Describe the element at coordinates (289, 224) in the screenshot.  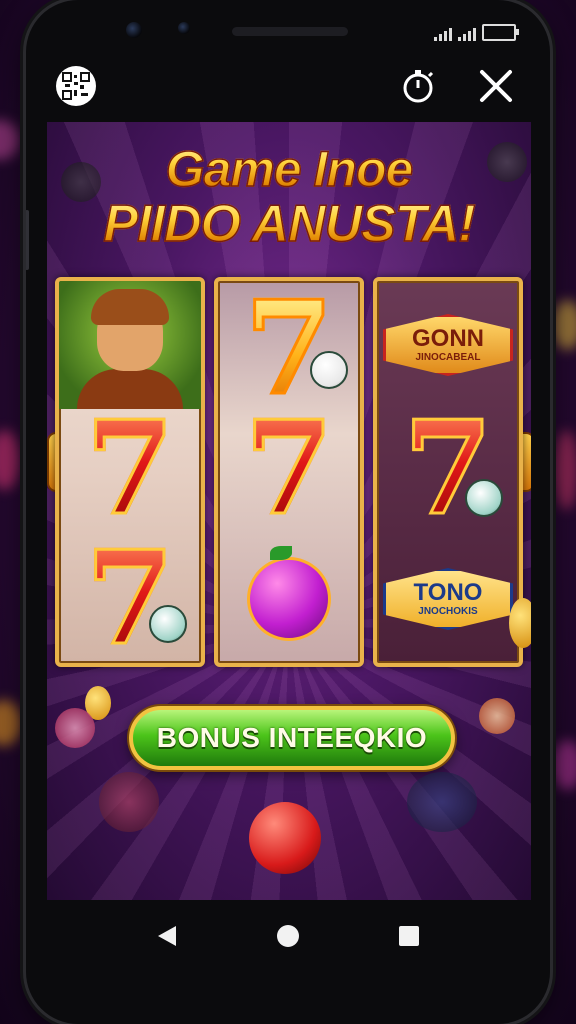
I see `ad-title-line2: PIIDO ANUSTA!` at that location.